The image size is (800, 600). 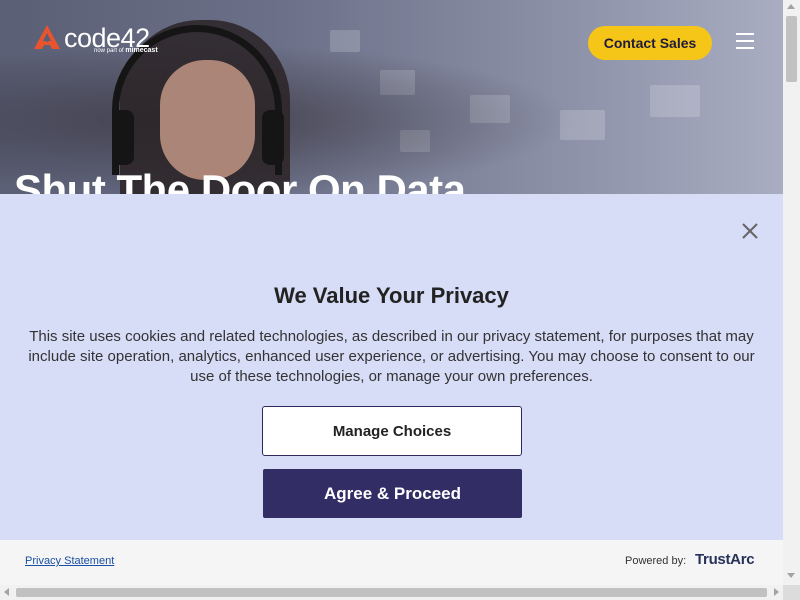 What do you see at coordinates (392, 431) in the screenshot?
I see `manage-choices-button: Manage Choices` at bounding box center [392, 431].